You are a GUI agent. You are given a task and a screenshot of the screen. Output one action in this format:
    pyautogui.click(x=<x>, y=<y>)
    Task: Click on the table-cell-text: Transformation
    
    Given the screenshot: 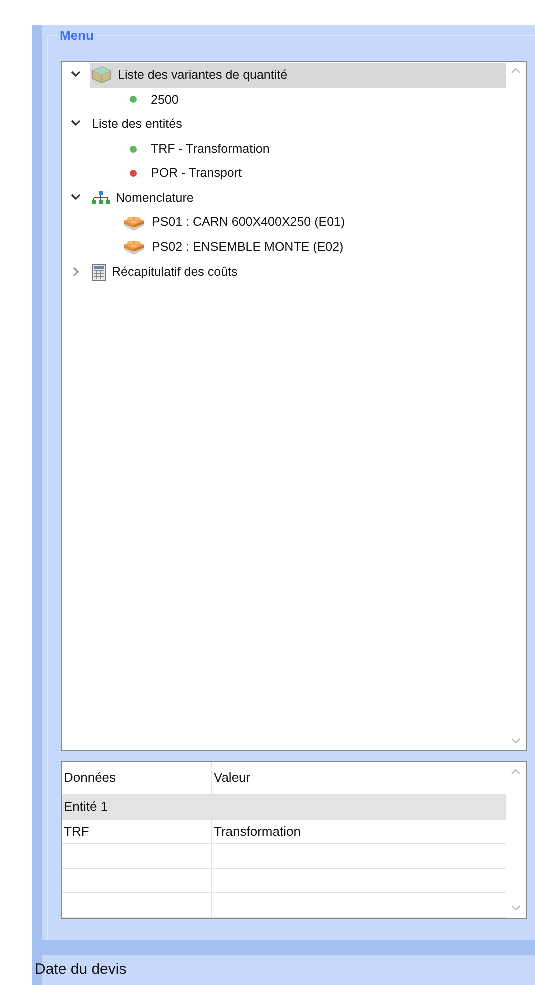 What is the action you would take?
    pyautogui.click(x=257, y=831)
    